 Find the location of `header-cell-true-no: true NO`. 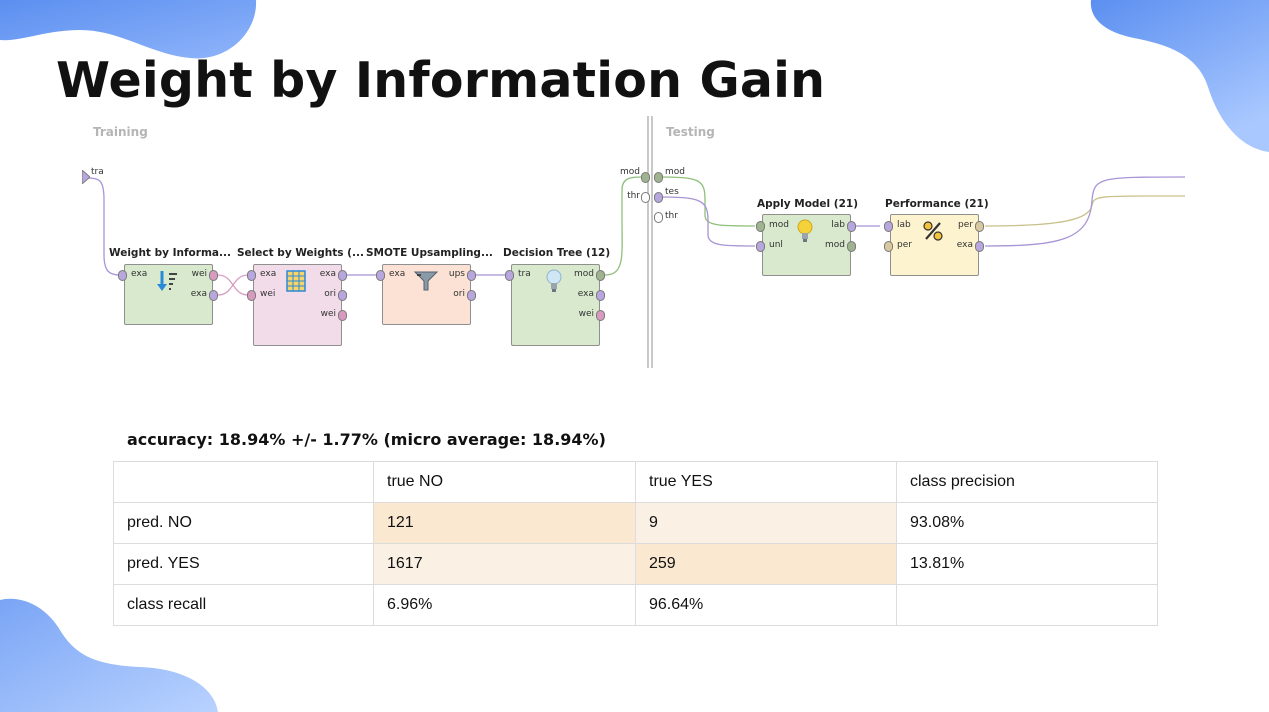

header-cell-true-no: true NO is located at coordinates (504, 482).